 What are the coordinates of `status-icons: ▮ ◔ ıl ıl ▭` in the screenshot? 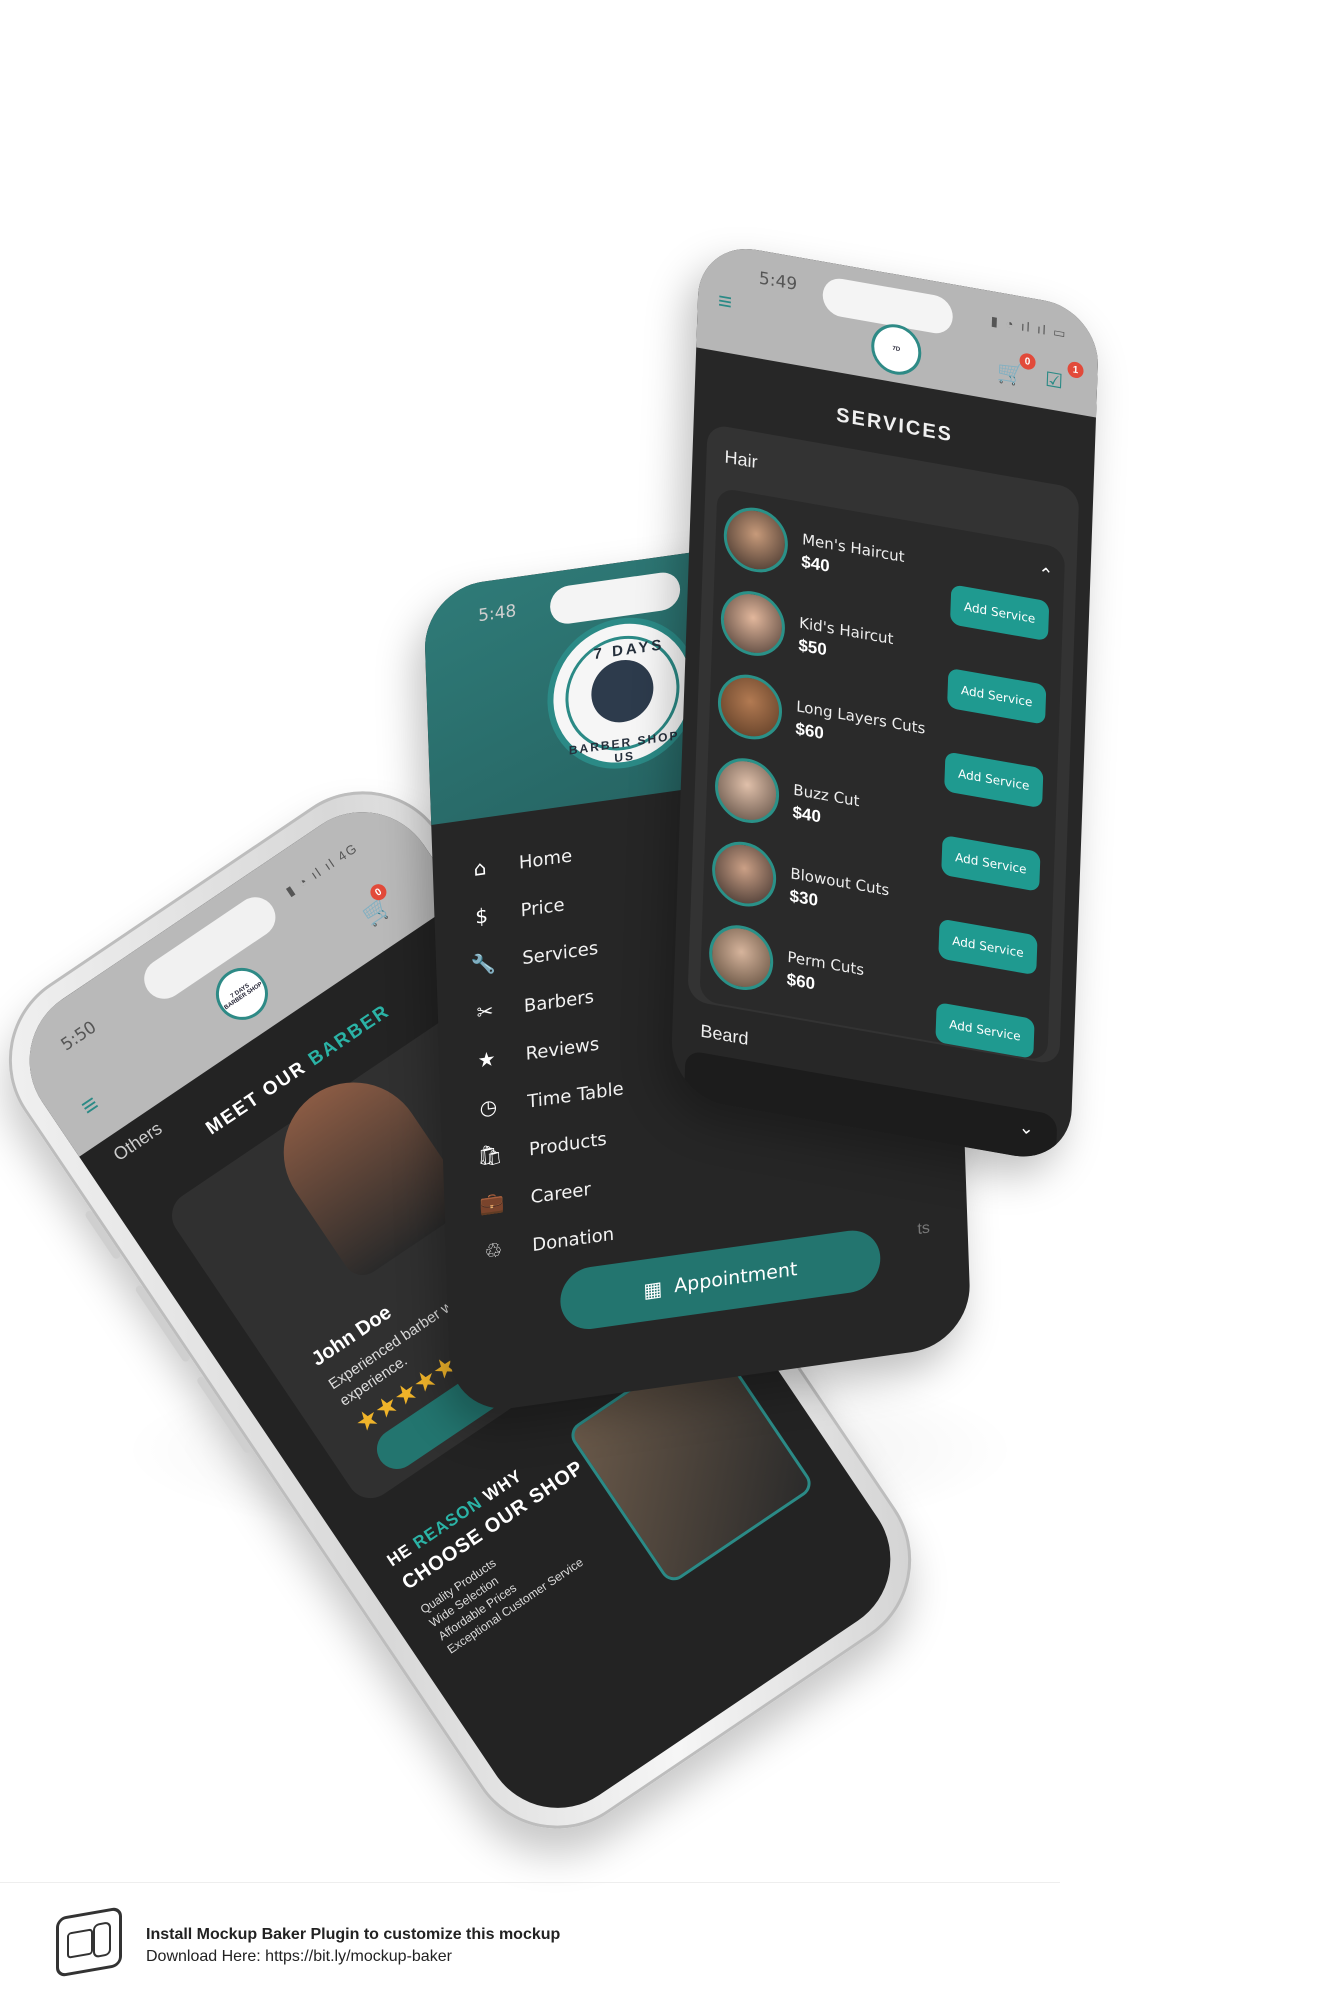 It's located at (1029, 327).